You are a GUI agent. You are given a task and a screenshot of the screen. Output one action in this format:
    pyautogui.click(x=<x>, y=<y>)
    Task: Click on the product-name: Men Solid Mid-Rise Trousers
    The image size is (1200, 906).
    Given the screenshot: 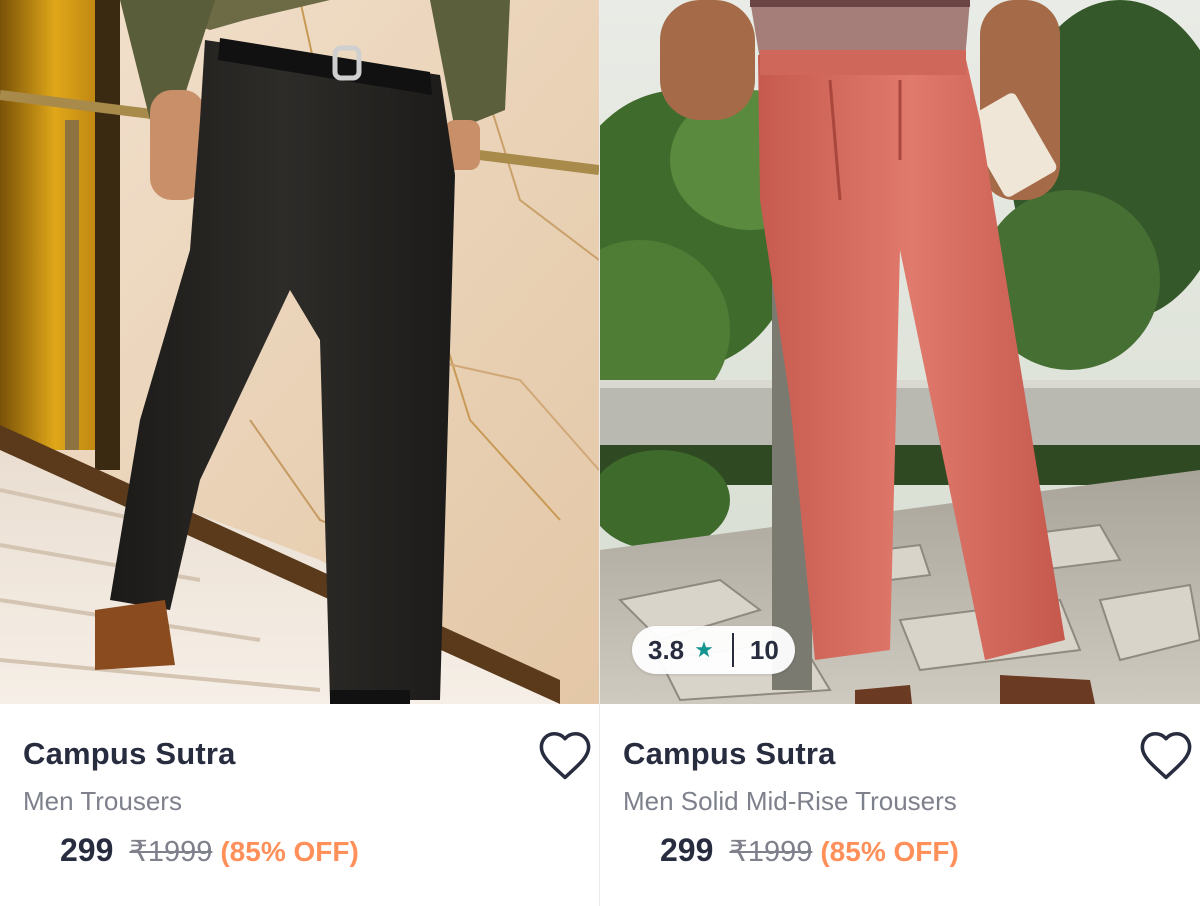 What is the action you would take?
    pyautogui.click(x=790, y=801)
    